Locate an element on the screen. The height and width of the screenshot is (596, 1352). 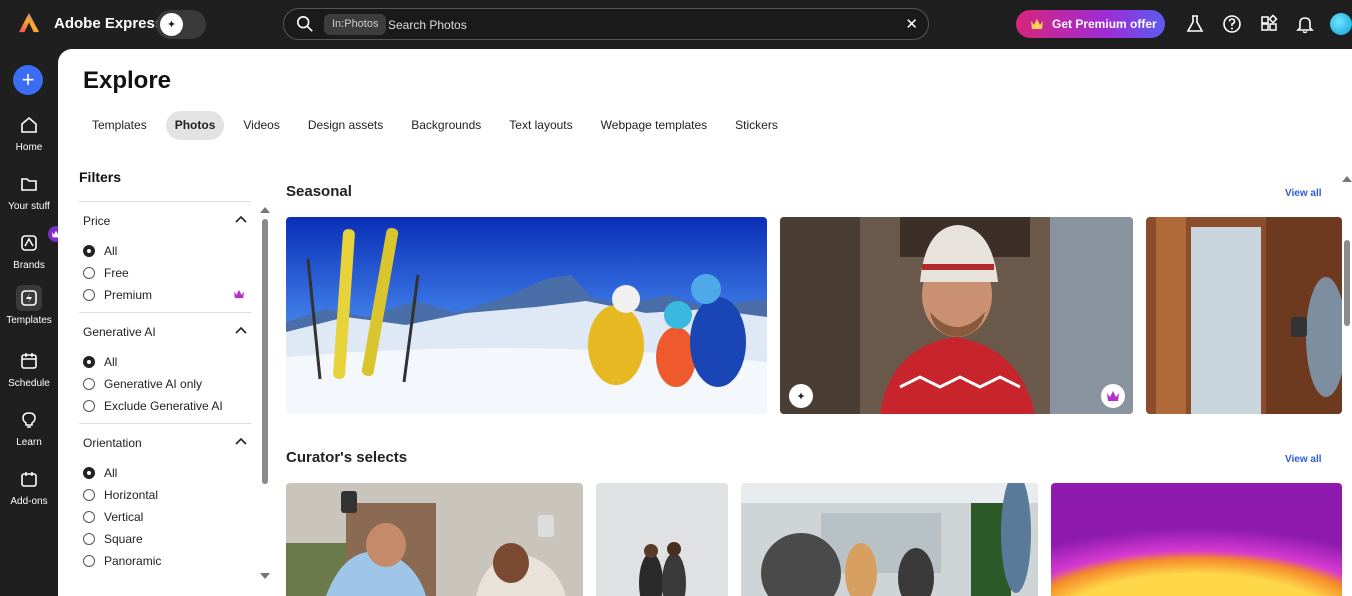
filter-option: Vertical is located at coordinates (165, 517).